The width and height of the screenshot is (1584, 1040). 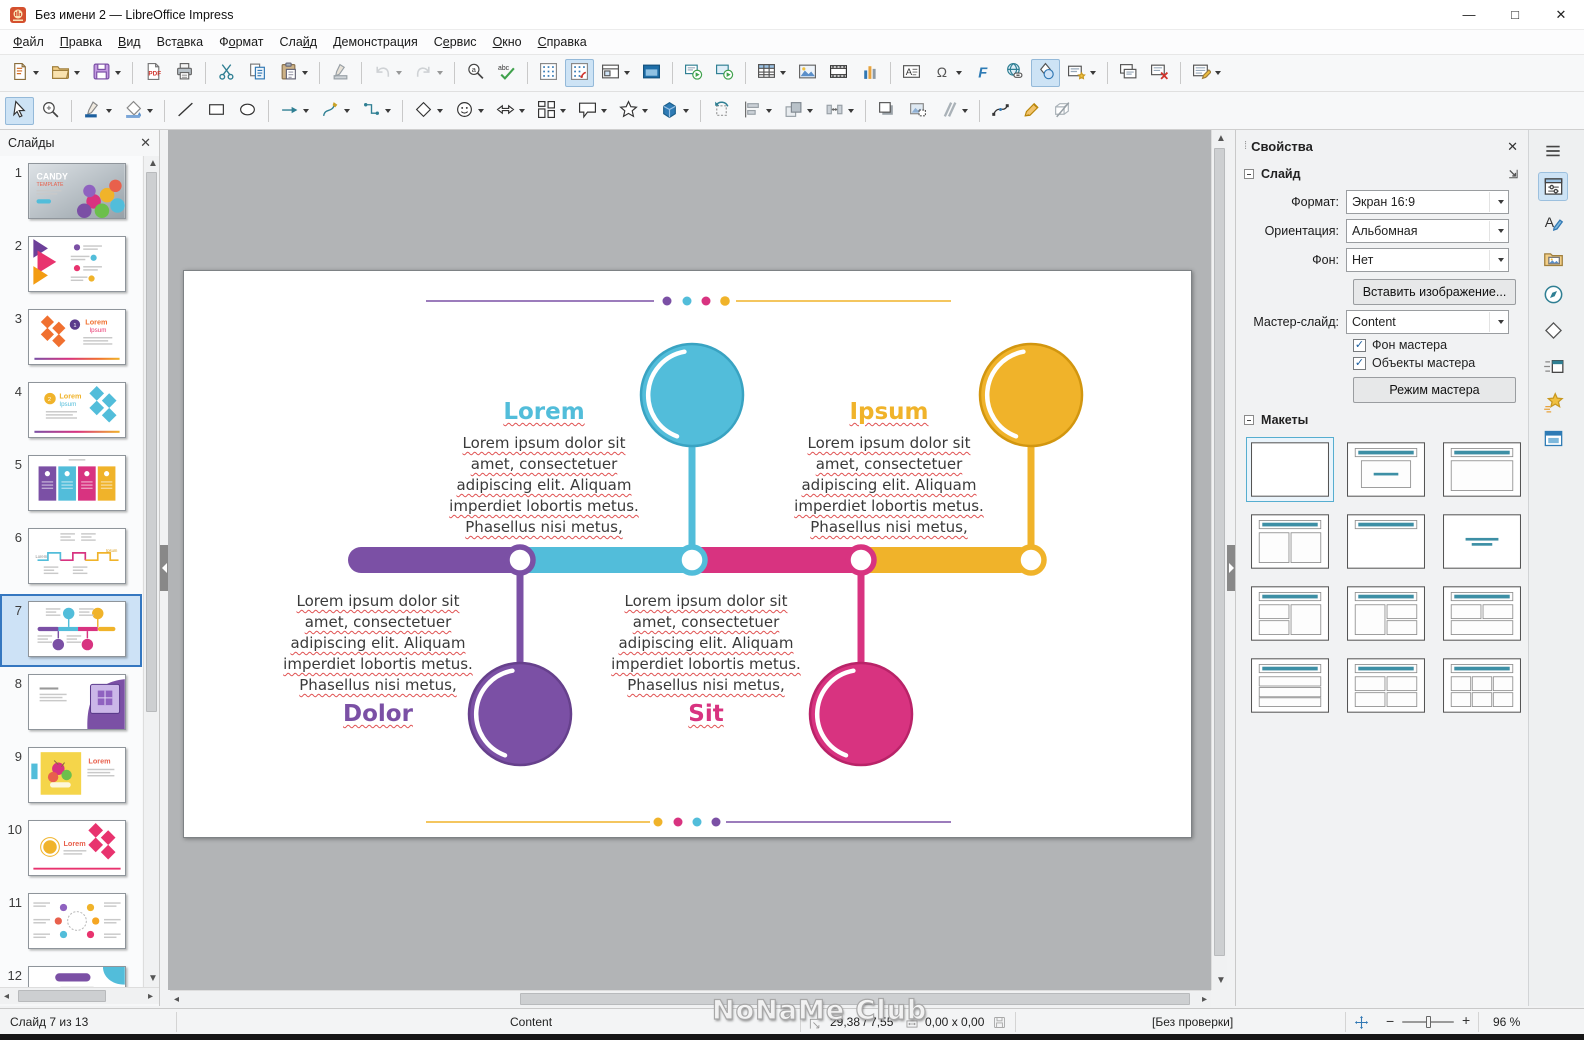 What do you see at coordinates (138, 111) in the screenshot?
I see `fill-color-button` at bounding box center [138, 111].